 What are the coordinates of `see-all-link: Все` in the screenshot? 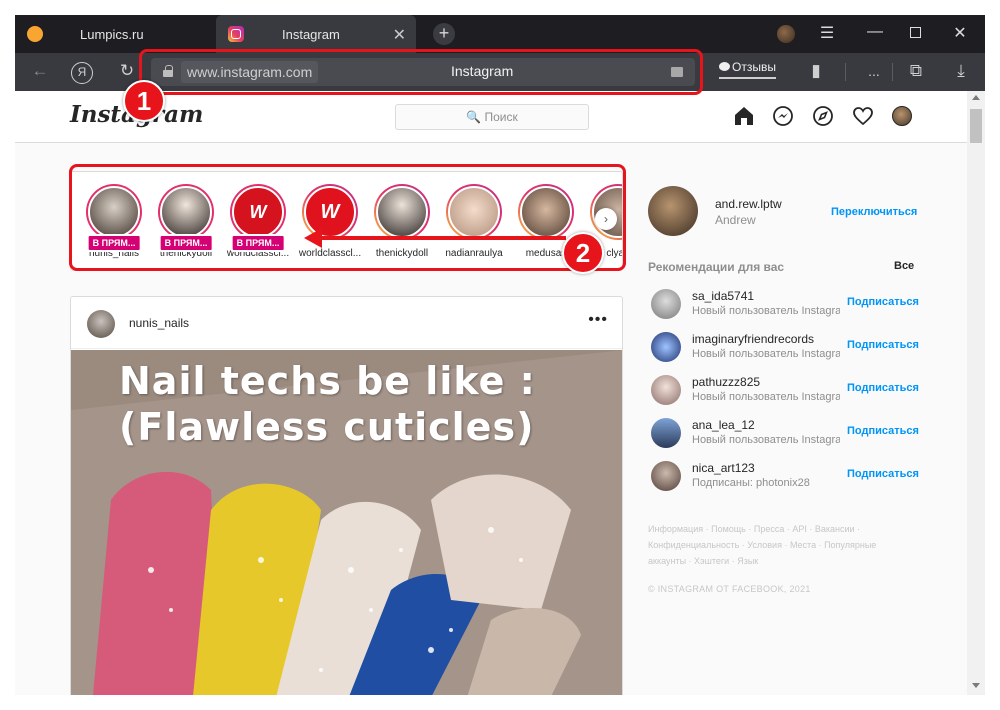 It's located at (904, 266).